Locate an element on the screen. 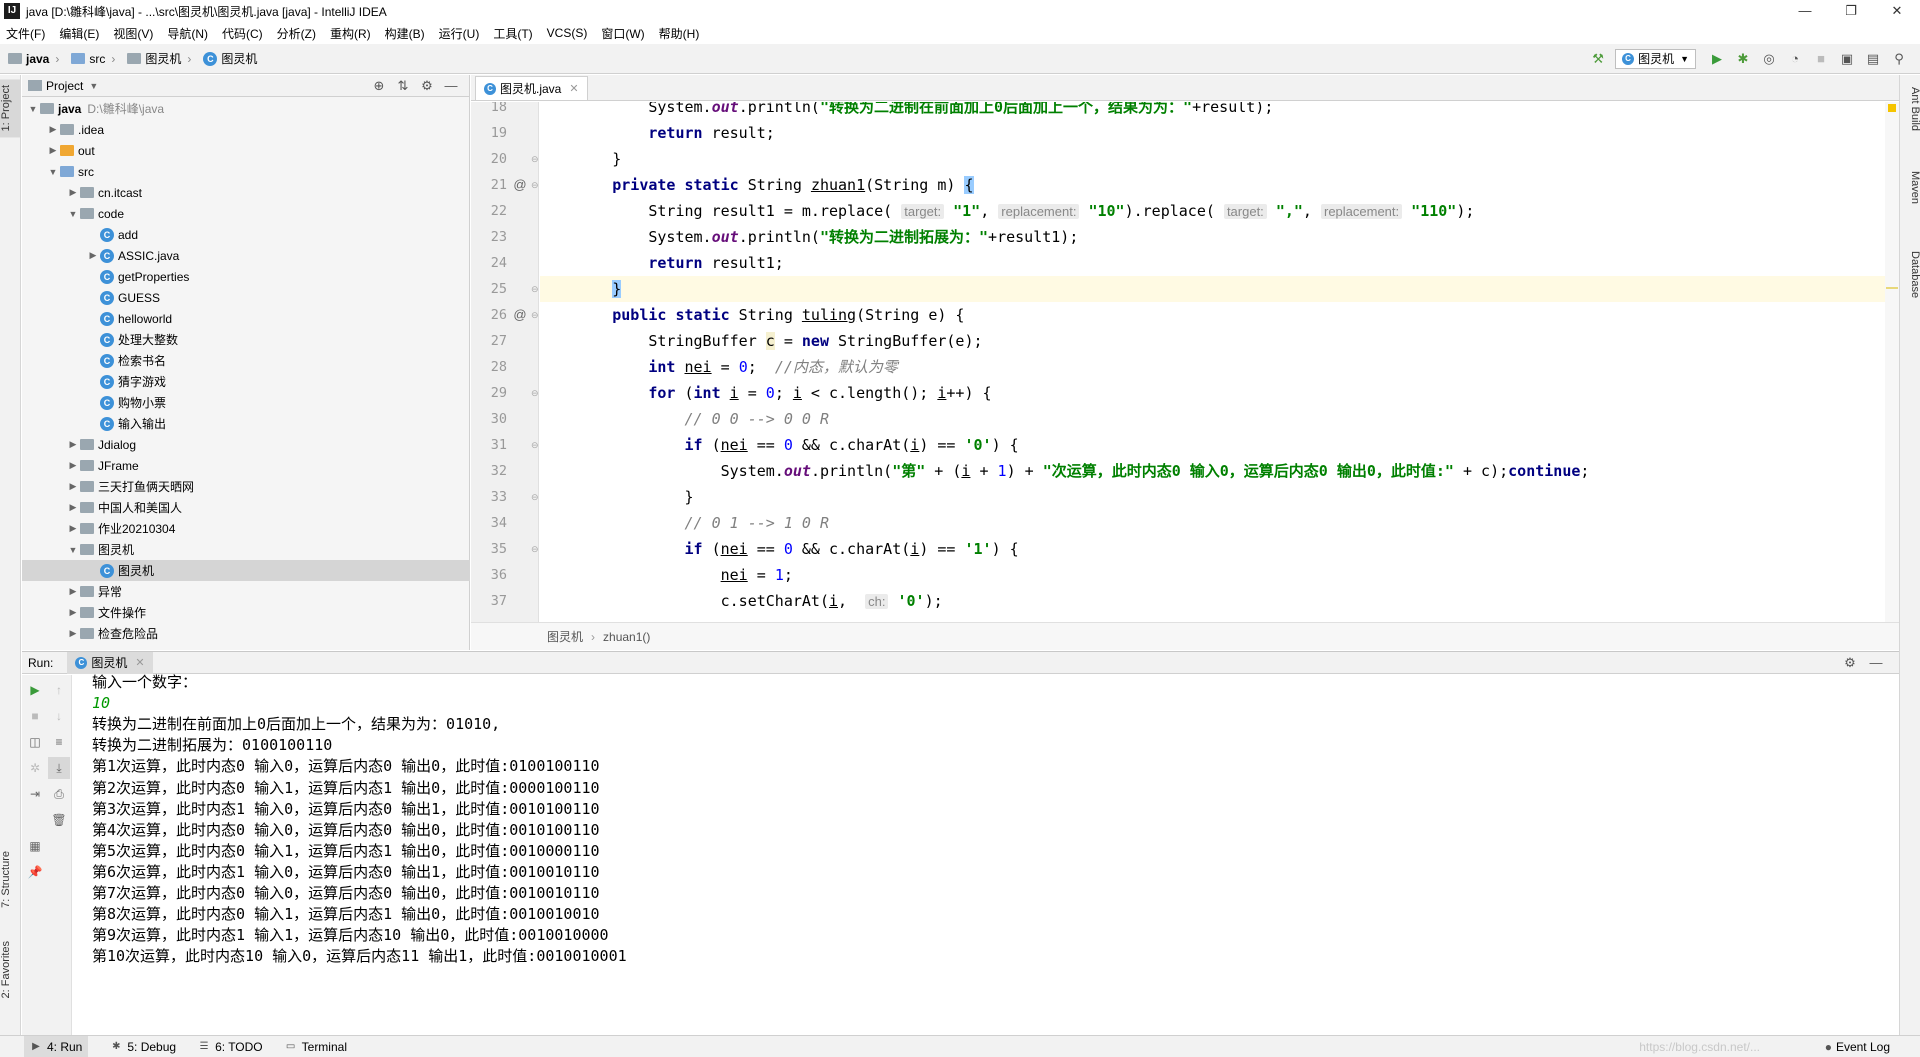  breadcrumb-class: 图灵机 is located at coordinates (565, 636).